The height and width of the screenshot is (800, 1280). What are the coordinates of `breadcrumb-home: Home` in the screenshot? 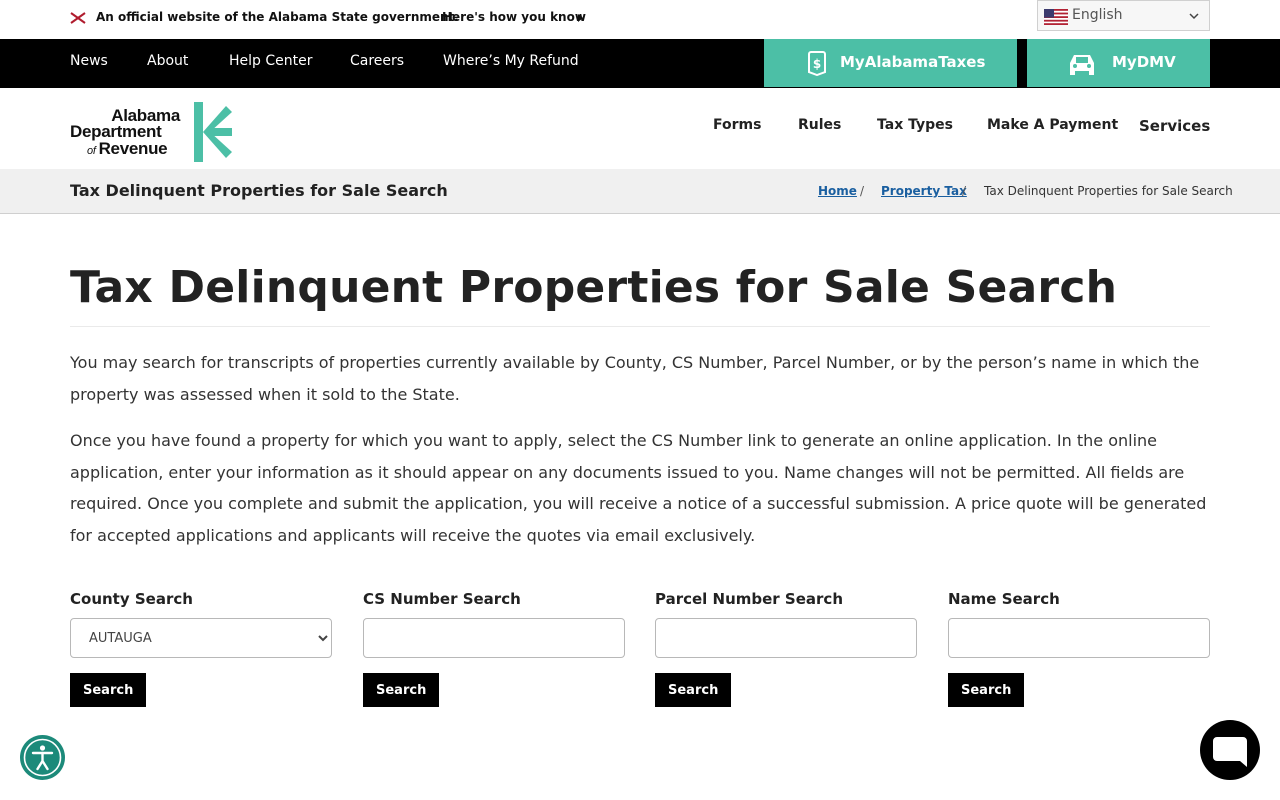 It's located at (837, 191).